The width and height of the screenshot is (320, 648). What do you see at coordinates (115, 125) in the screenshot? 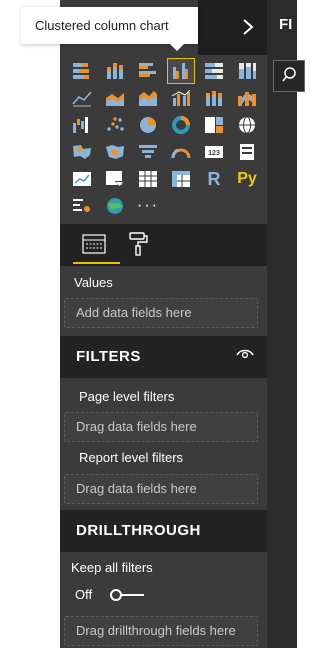
I see `scatter-icon` at bounding box center [115, 125].